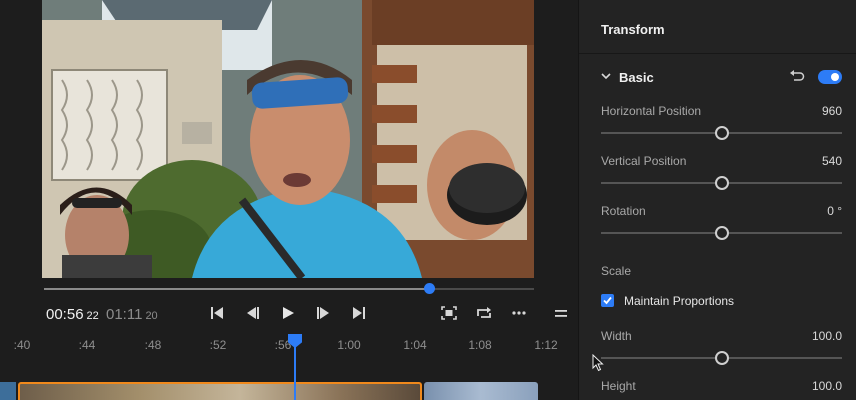  Describe the element at coordinates (124, 314) in the screenshot. I see `duration-time: 01:11` at that location.